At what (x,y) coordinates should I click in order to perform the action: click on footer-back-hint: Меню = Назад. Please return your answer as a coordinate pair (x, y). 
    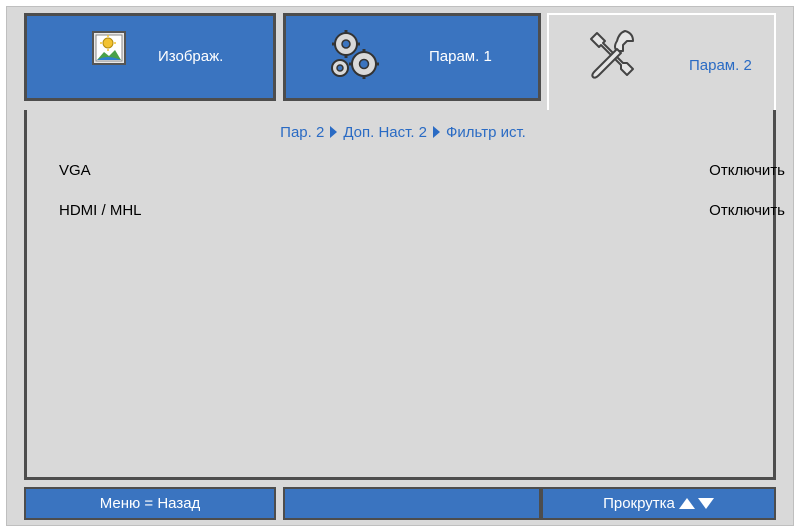
    Looking at the image, I should click on (150, 503).